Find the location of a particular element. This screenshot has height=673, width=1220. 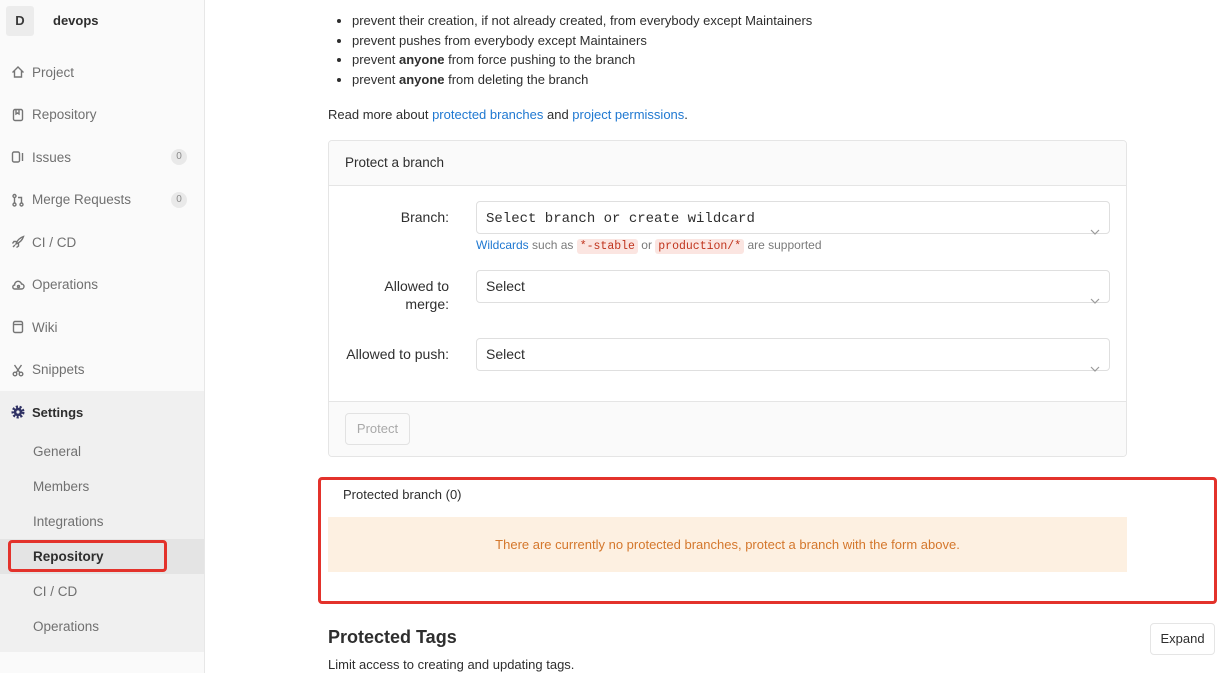

settings-sub-item-ci-cd: CI / CD is located at coordinates (102, 591).